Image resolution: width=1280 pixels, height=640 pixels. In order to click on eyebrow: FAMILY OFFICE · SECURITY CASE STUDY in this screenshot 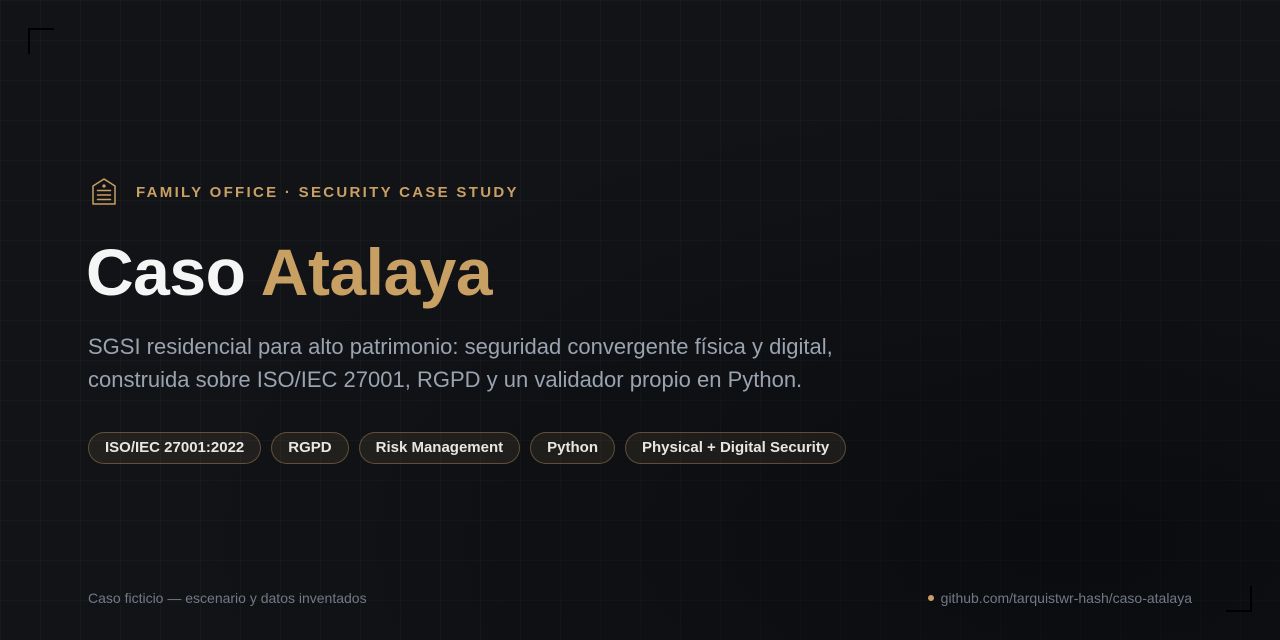, I will do `click(303, 192)`.